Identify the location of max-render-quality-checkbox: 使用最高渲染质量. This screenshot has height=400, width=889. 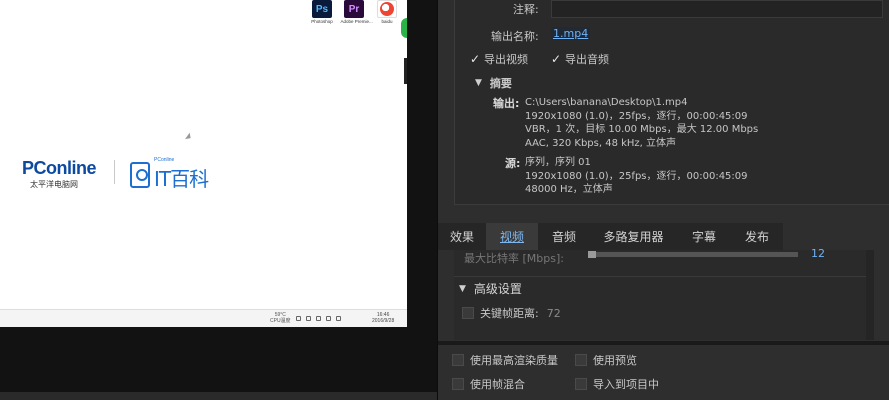
(505, 360).